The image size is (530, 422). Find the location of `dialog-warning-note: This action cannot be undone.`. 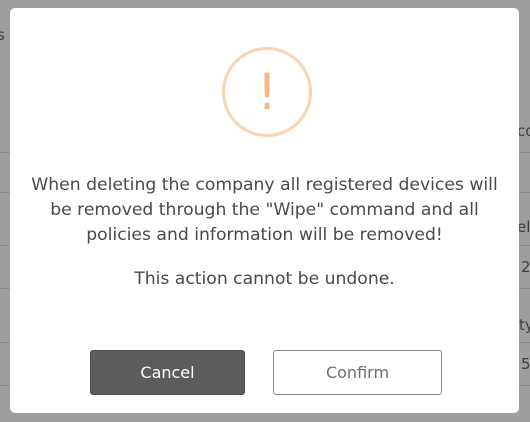

dialog-warning-note: This action cannot be undone. is located at coordinates (264, 279).